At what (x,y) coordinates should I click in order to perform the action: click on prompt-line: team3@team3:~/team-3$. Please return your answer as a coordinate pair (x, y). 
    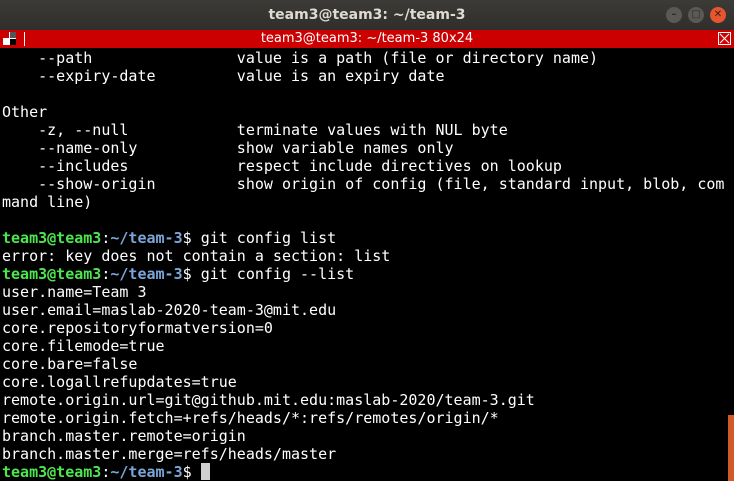
    Looking at the image, I should click on (364, 472).